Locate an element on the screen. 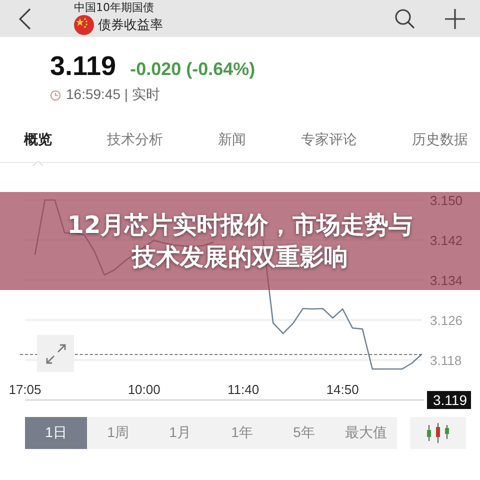  range-button: 1日 is located at coordinates (56, 433).